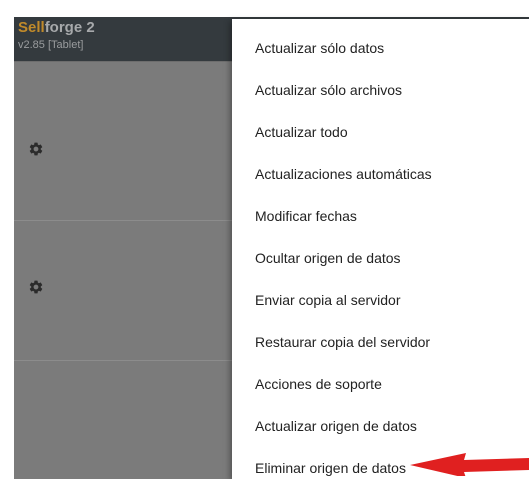 This screenshot has height=479, width=529. What do you see at coordinates (380, 258) in the screenshot?
I see `menu-item-ocultar-origen-de-datos: Ocultar origen de datos` at bounding box center [380, 258].